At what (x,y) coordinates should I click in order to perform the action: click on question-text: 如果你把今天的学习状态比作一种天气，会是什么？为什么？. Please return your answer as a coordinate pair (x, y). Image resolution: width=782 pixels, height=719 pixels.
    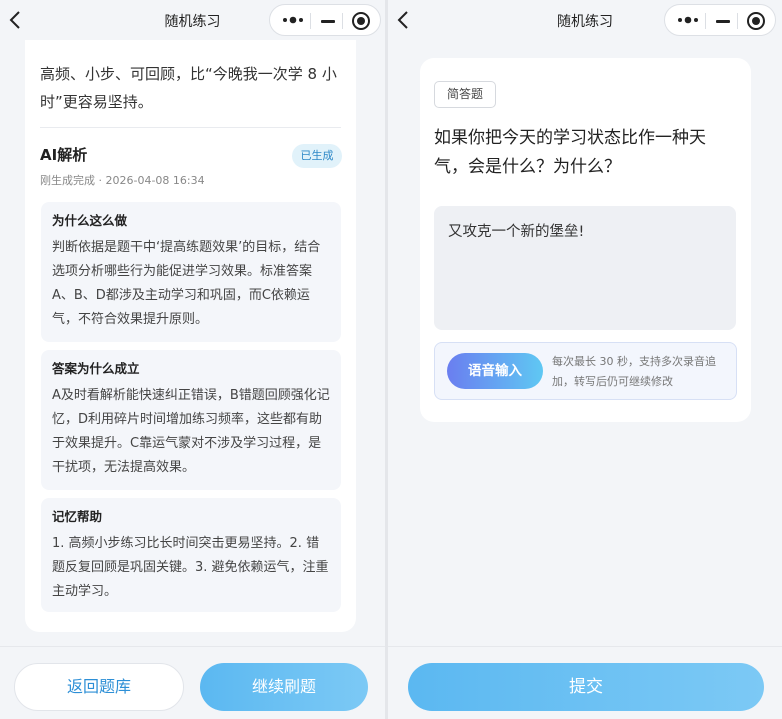
    Looking at the image, I should click on (570, 152).